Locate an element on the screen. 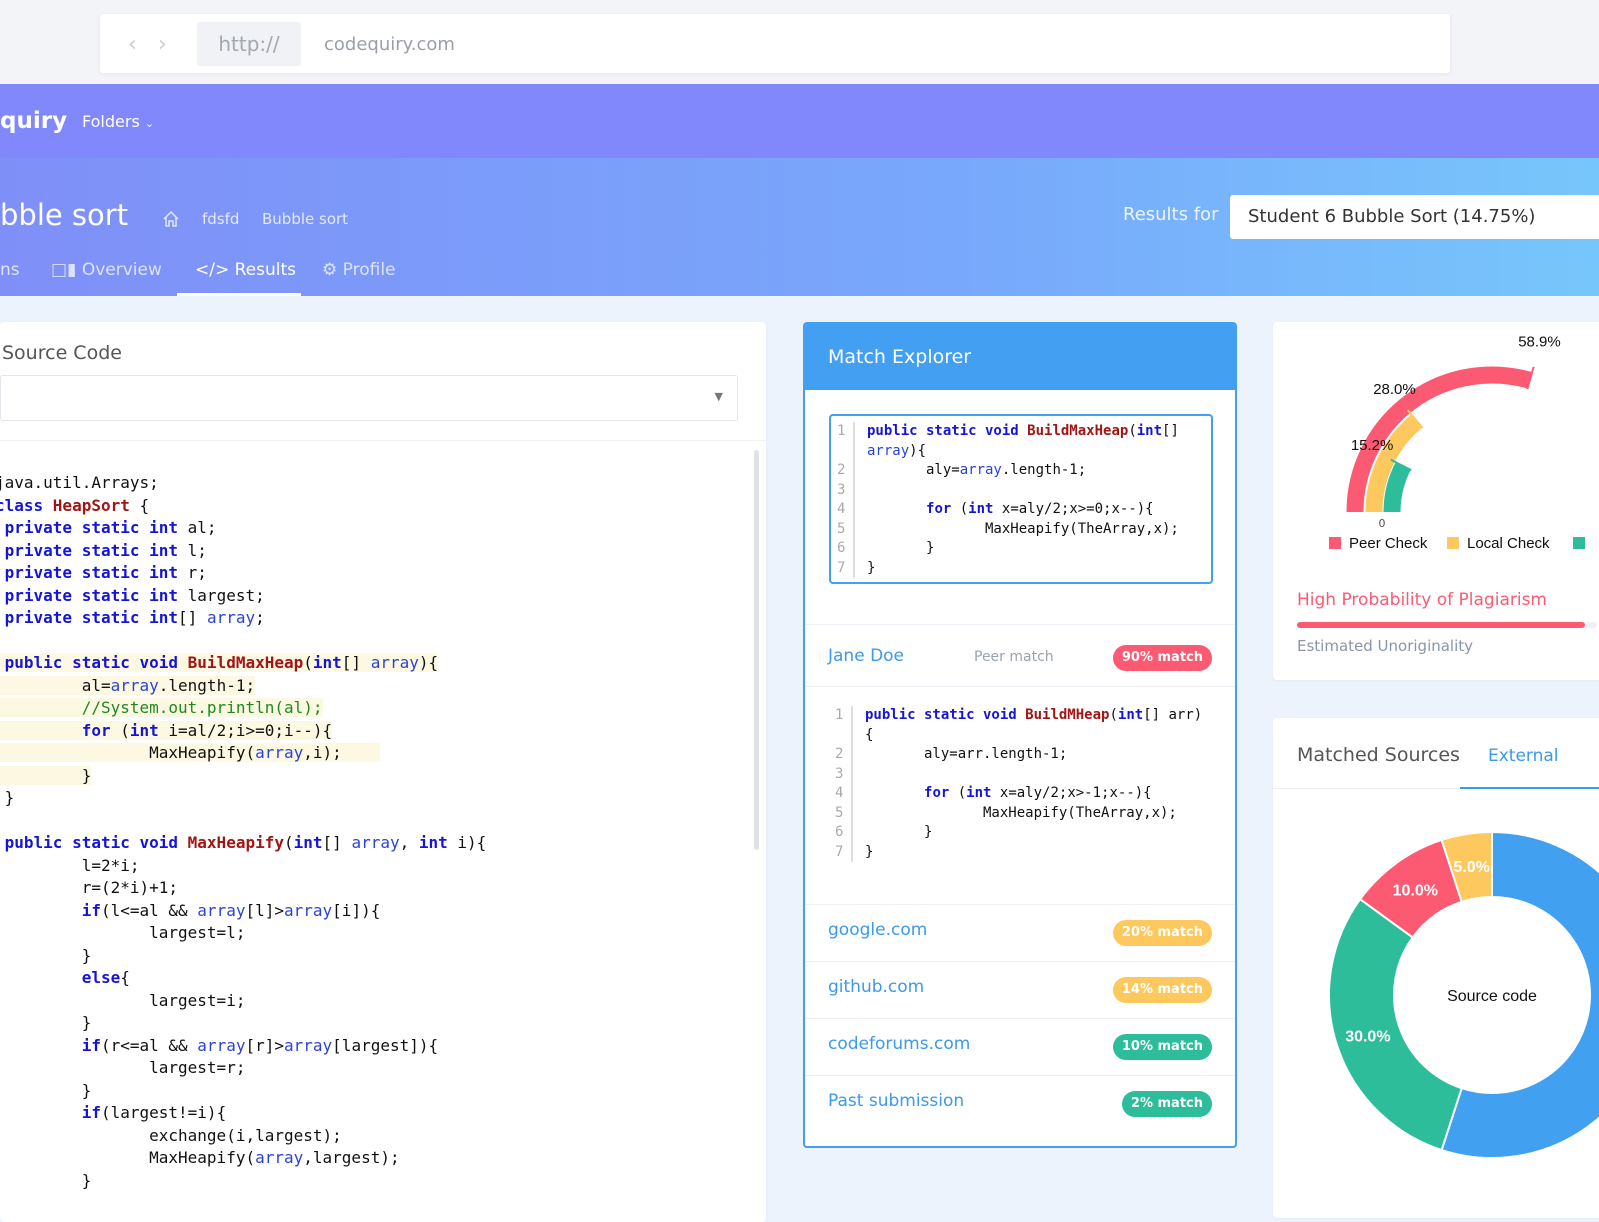 Image resolution: width=1599 pixels, height=1222 pixels. tab-results: </> Results is located at coordinates (245, 270).